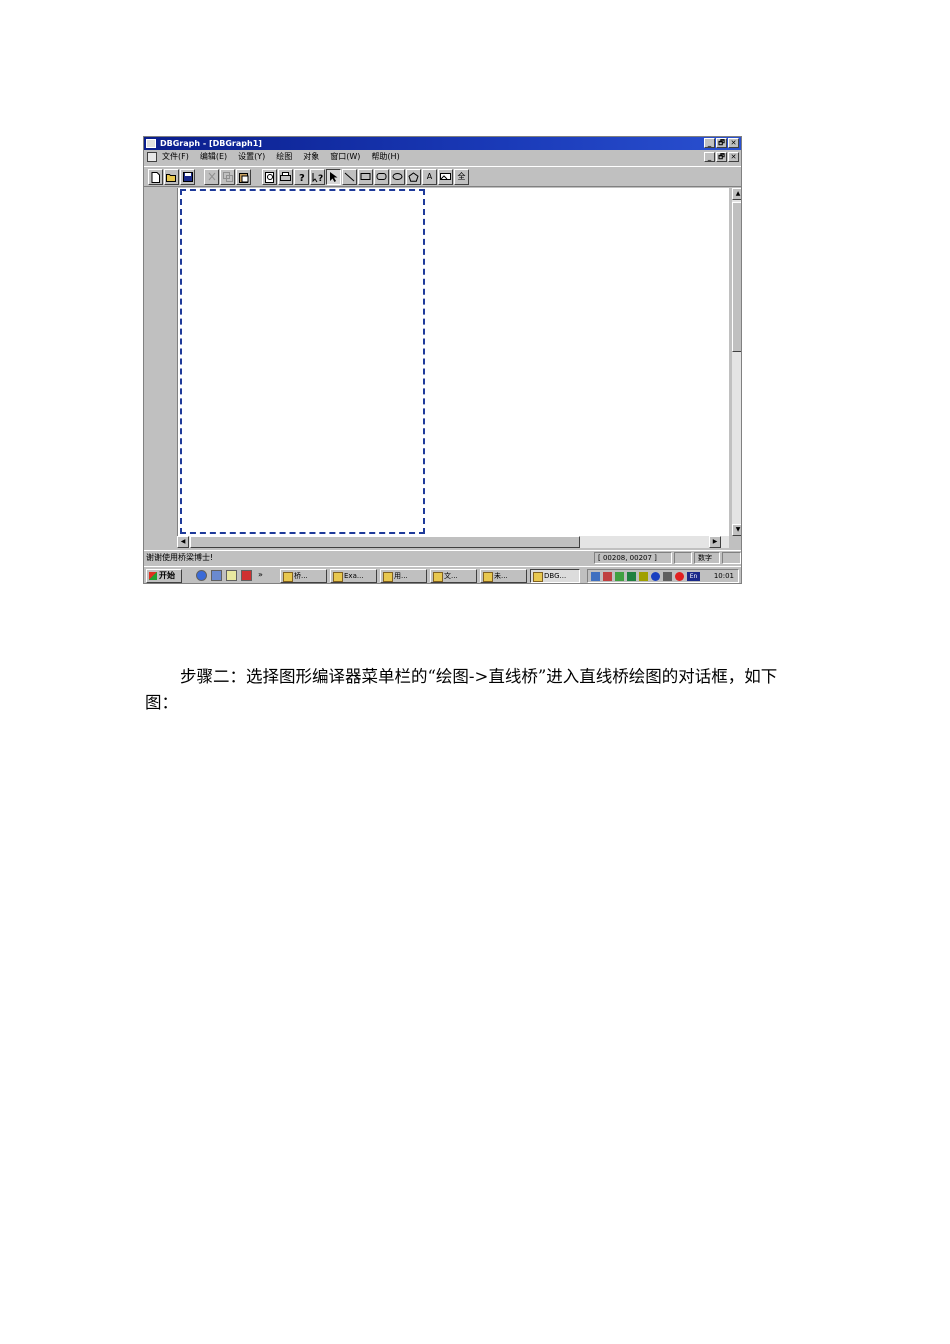 Image resolution: width=950 pixels, height=1344 pixels. What do you see at coordinates (246, 575) in the screenshot?
I see `app-quicklaunch-icon` at bounding box center [246, 575].